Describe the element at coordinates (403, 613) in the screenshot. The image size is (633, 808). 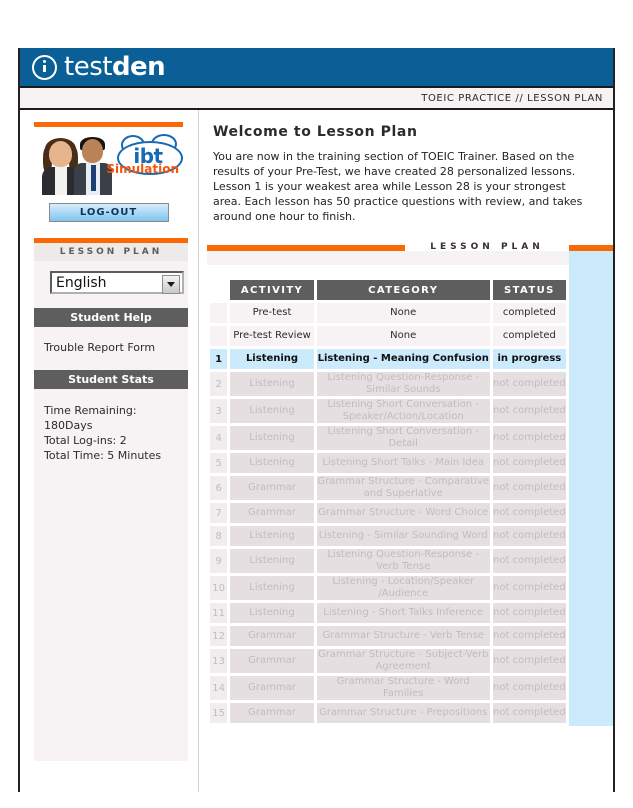
I see `lesson-category: Listening - Short Talks Inference` at that location.